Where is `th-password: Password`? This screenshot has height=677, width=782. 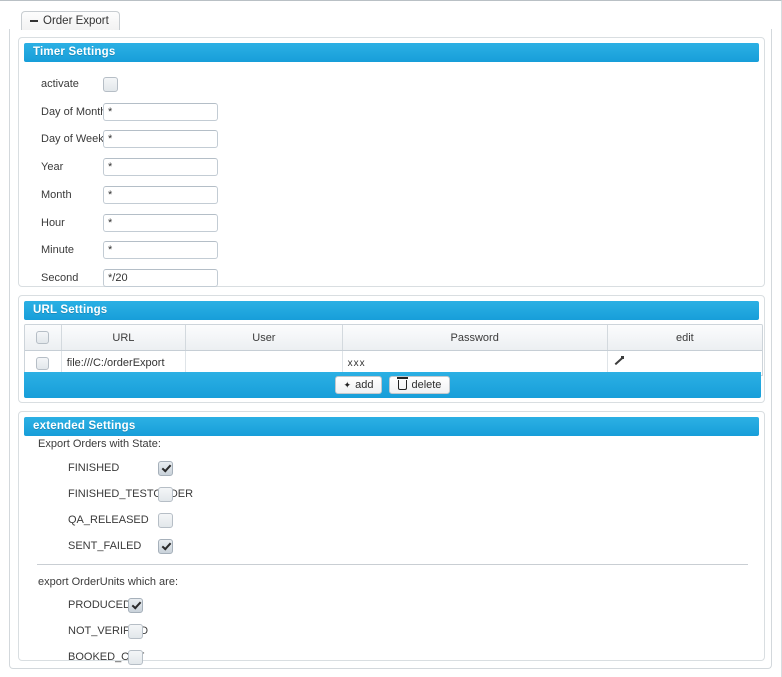
th-password: Password is located at coordinates (475, 338).